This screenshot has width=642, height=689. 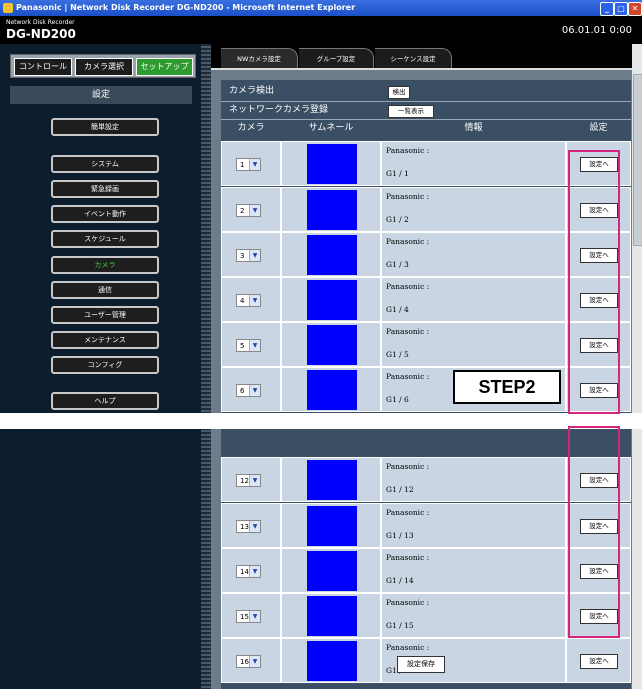 I want to click on camera-number-select: 2 ▼, so click(x=248, y=210).